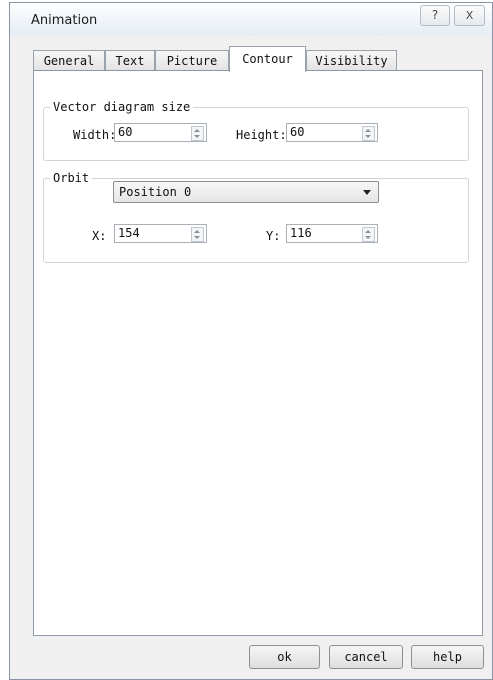 The height and width of the screenshot is (680, 493). What do you see at coordinates (95, 135) in the screenshot?
I see `width-label: Width:` at bounding box center [95, 135].